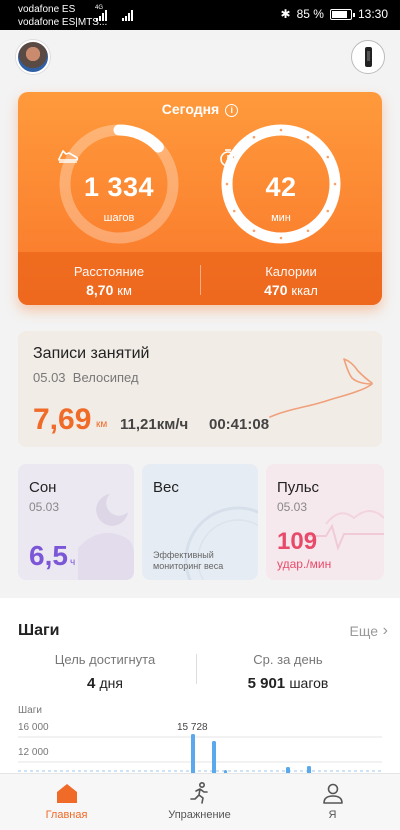 Image resolution: width=400 pixels, height=830 pixels. Describe the element at coordinates (200, 756) in the screenshot. I see `steps-chart` at that location.